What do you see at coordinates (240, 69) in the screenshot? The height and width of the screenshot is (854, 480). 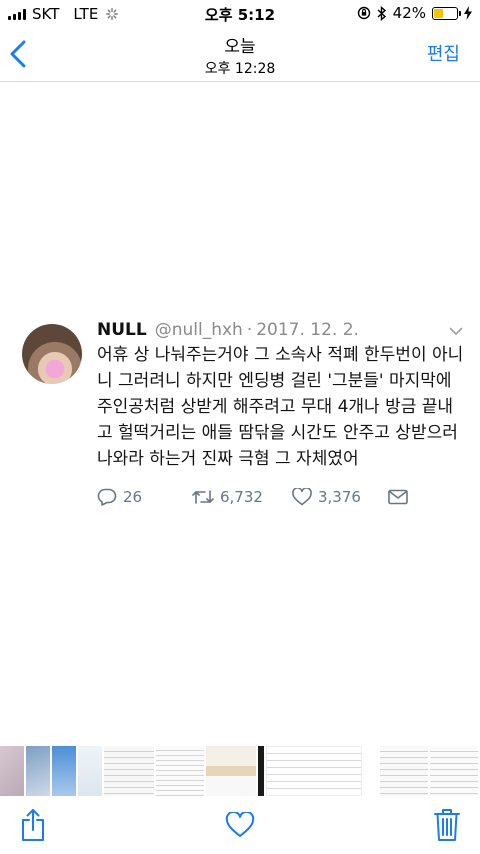 I see `nav-subtitle: 오후 12:28` at bounding box center [240, 69].